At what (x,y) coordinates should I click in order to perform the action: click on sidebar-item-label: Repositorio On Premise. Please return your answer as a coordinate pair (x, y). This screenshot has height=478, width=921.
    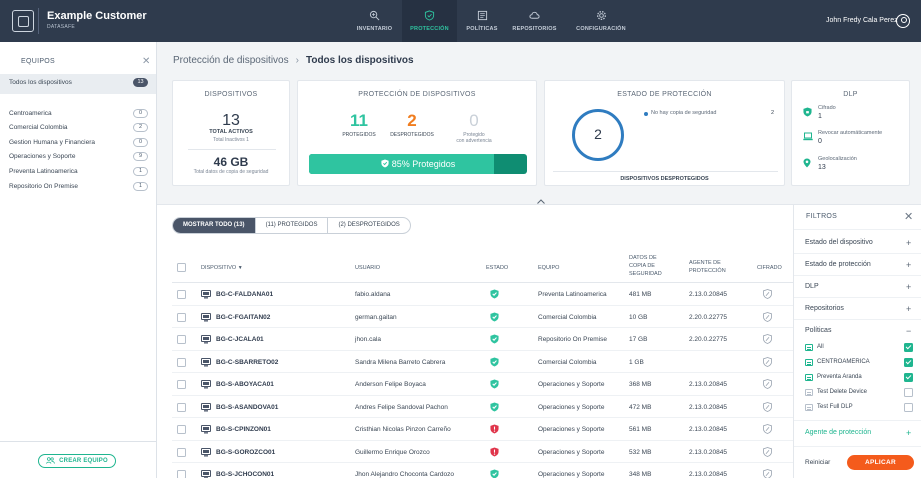
    Looking at the image, I should click on (43, 186).